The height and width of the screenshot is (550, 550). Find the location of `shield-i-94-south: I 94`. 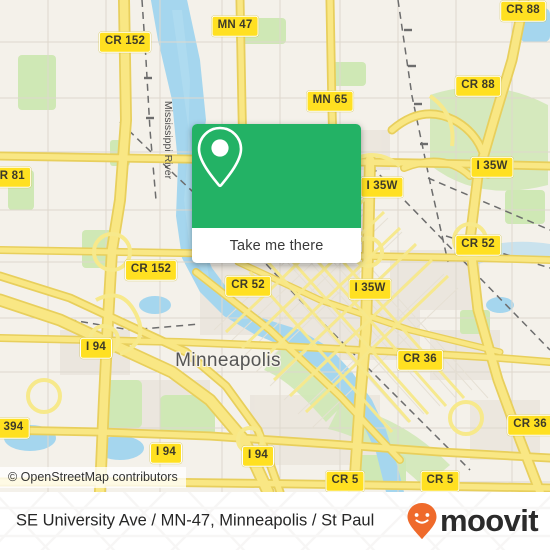

shield-i-94-south: I 94 is located at coordinates (166, 453).